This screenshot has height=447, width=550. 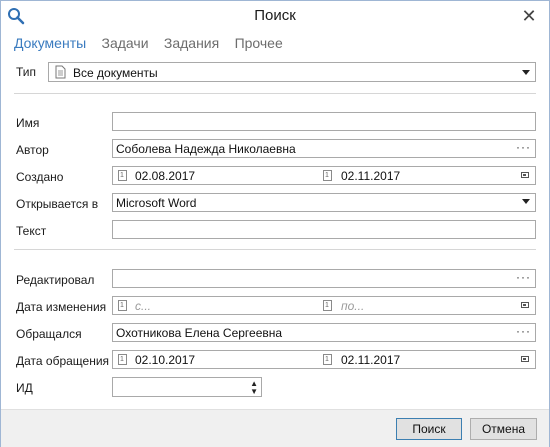 I want to click on created-label: Создано, so click(x=40, y=177).